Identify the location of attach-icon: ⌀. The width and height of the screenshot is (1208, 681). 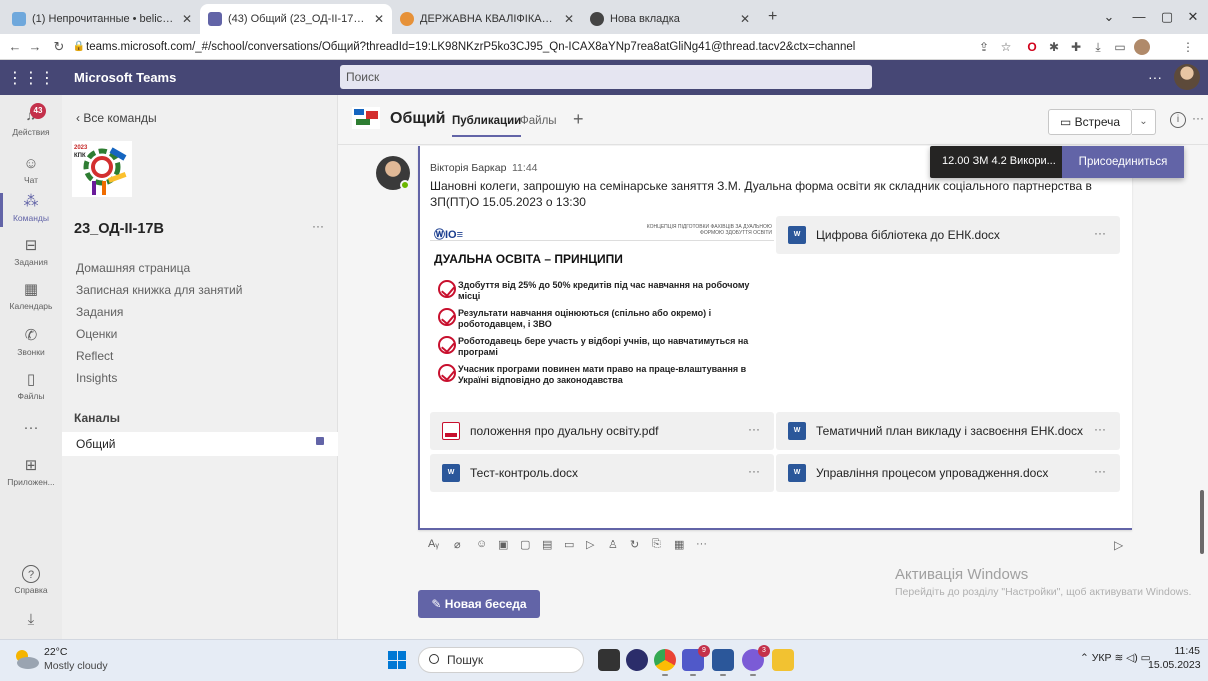
(457, 544).